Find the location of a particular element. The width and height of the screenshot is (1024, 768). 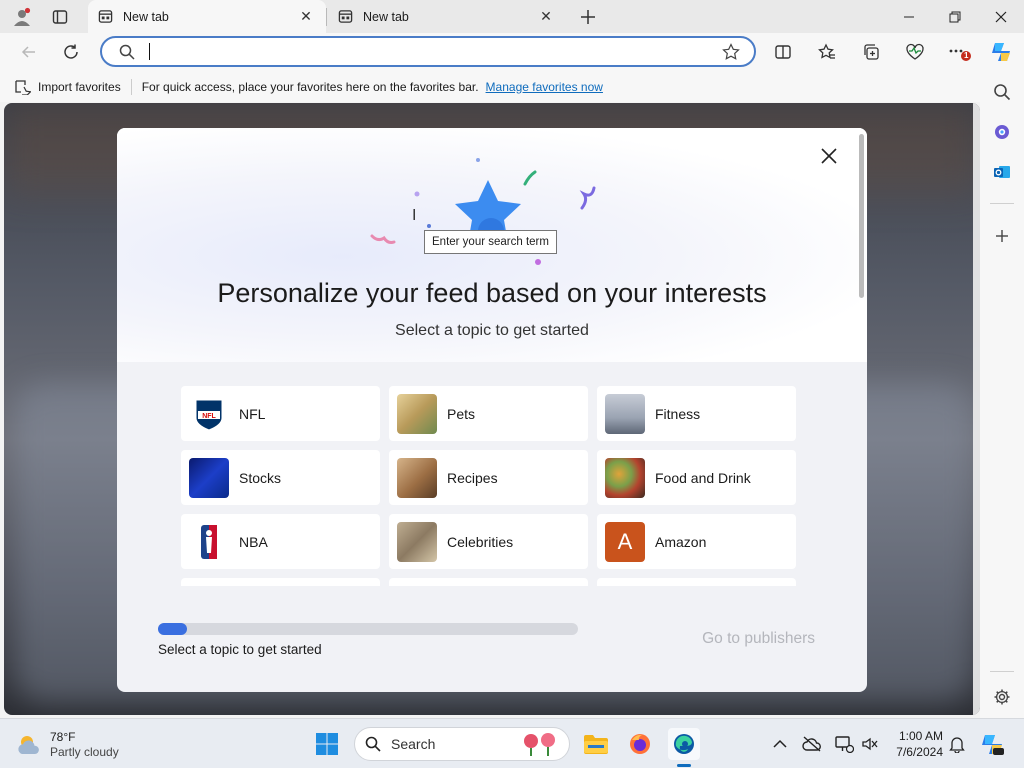

vertical-tabs-icon is located at coordinates (60, 17).